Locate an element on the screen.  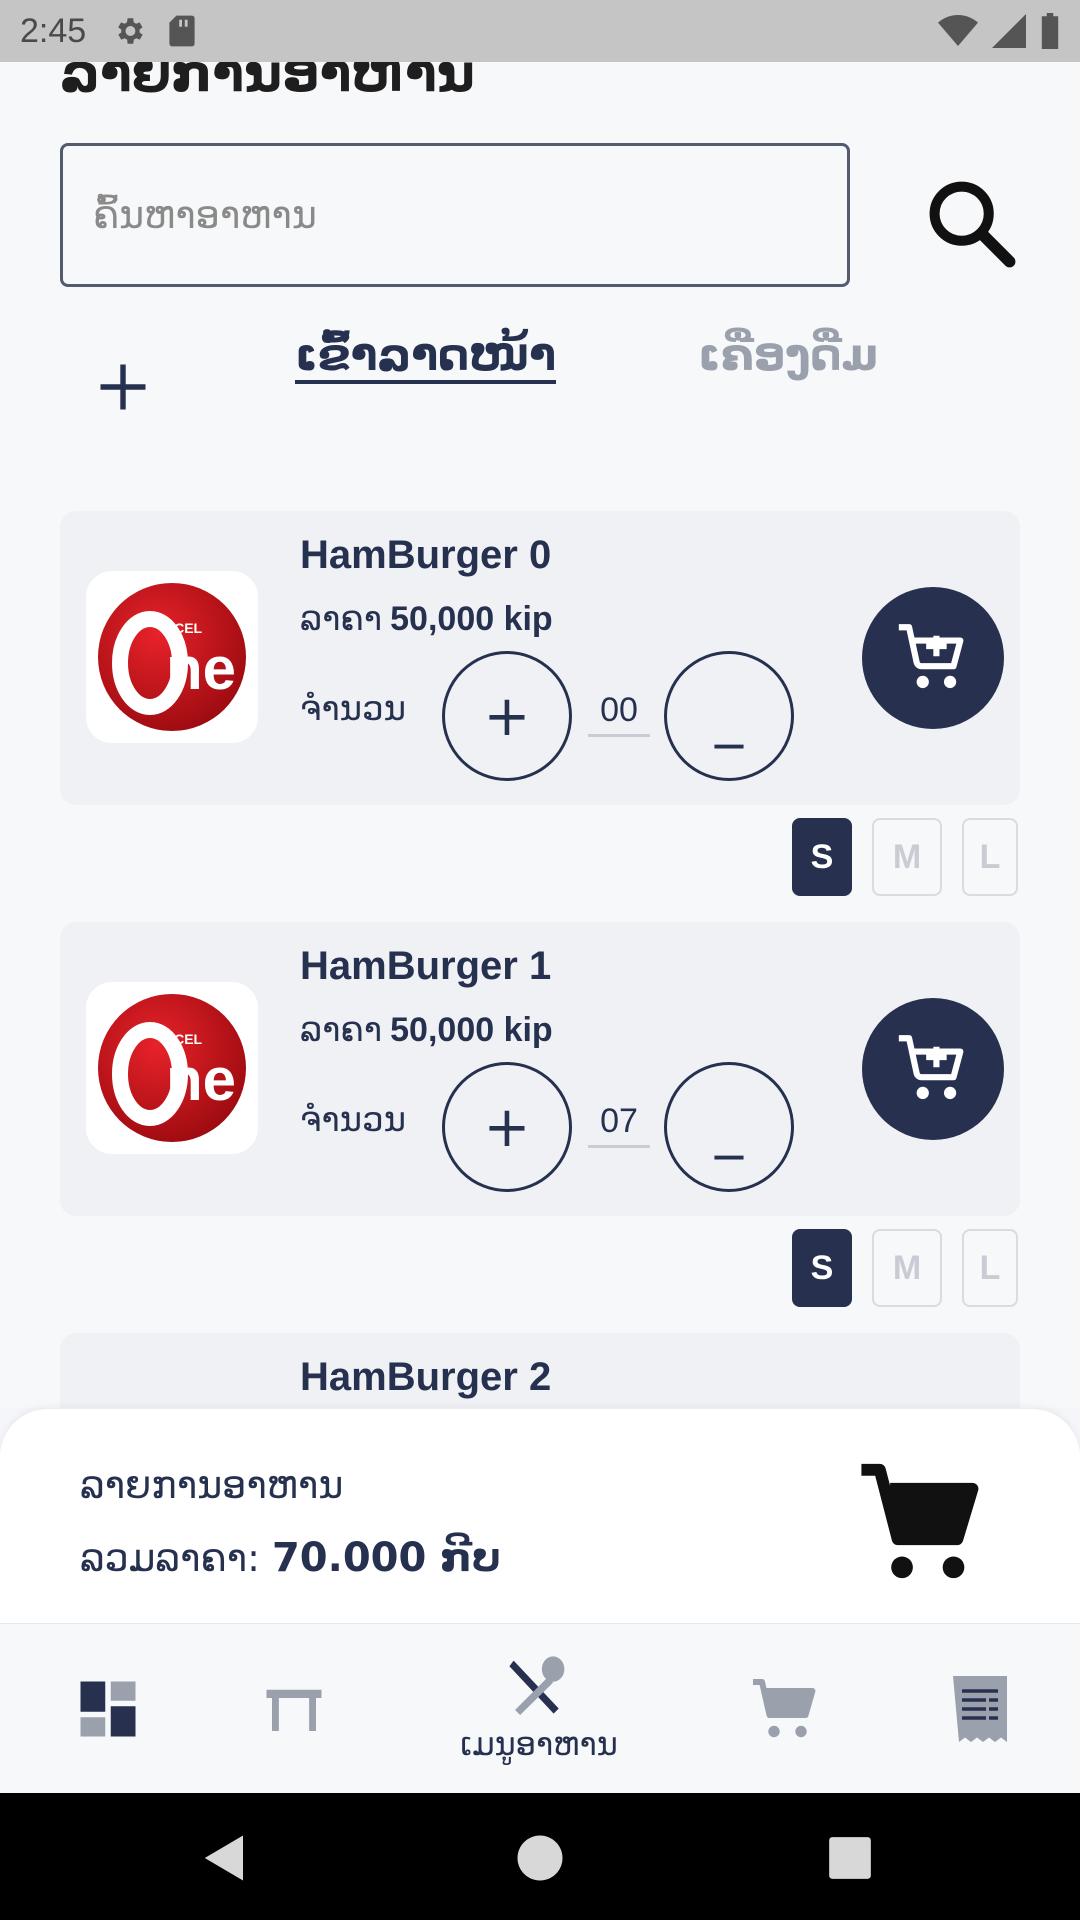
food-name: HamBurger 0 is located at coordinates (426, 555).